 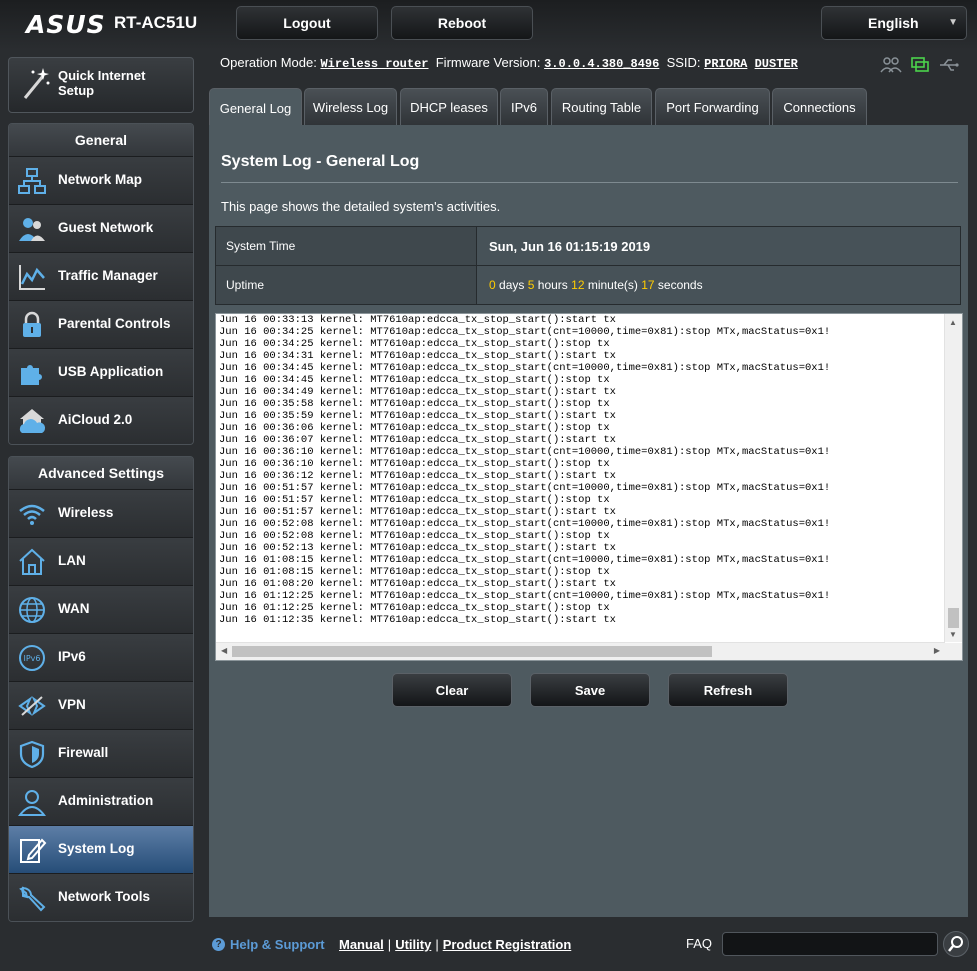 I want to click on language-select: English ▼, so click(x=894, y=23).